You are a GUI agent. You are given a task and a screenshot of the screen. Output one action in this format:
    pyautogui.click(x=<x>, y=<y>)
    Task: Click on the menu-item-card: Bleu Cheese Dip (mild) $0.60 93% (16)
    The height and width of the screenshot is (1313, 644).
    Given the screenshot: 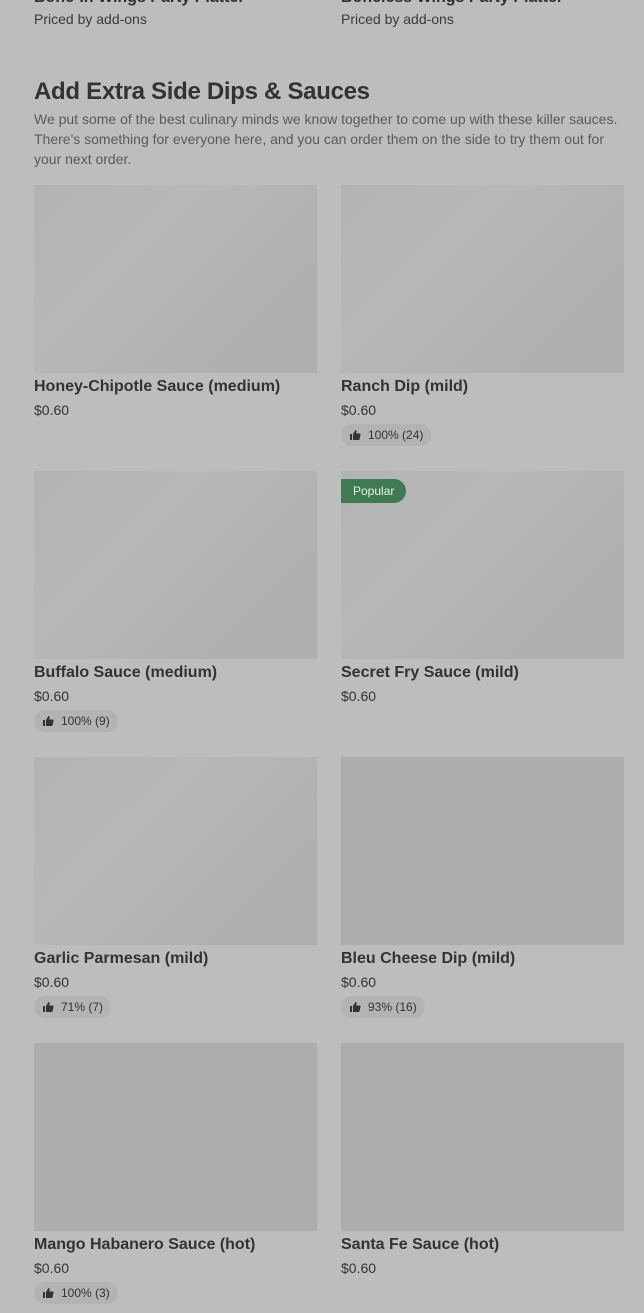 What is the action you would take?
    pyautogui.click(x=482, y=892)
    